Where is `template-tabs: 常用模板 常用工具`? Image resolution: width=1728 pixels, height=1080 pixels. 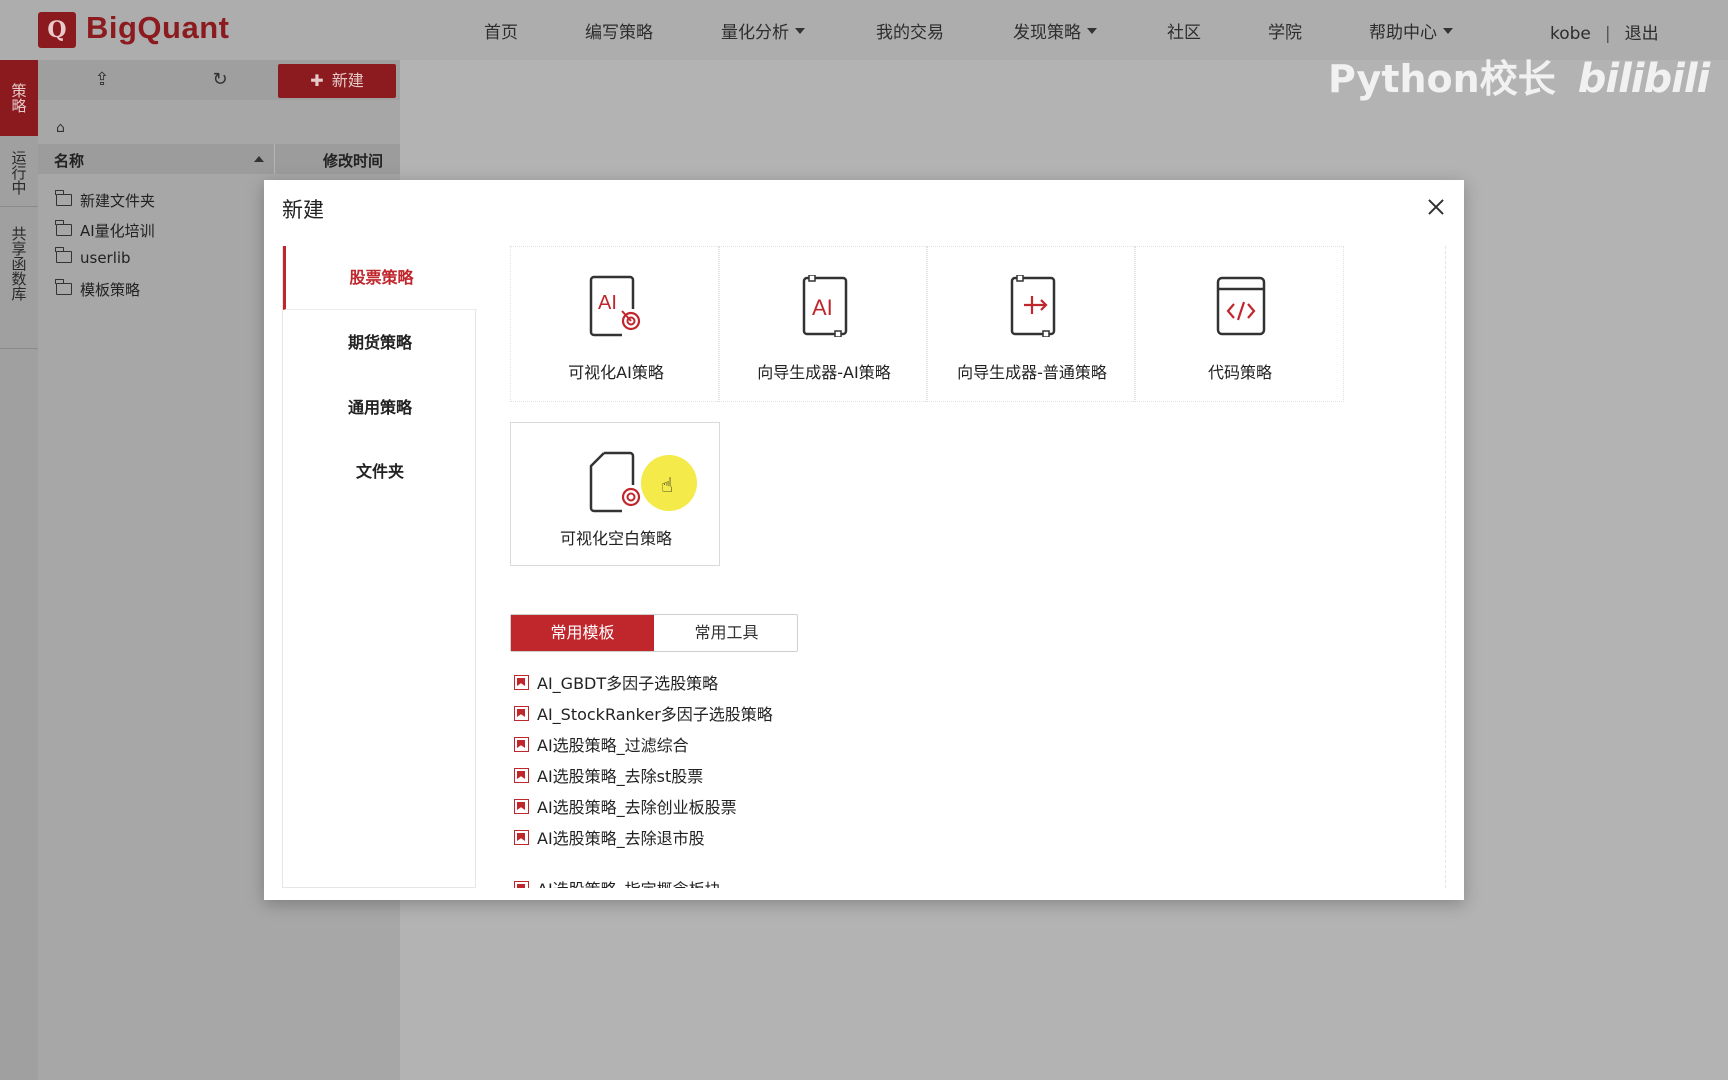 template-tabs: 常用模板 常用工具 is located at coordinates (654, 633).